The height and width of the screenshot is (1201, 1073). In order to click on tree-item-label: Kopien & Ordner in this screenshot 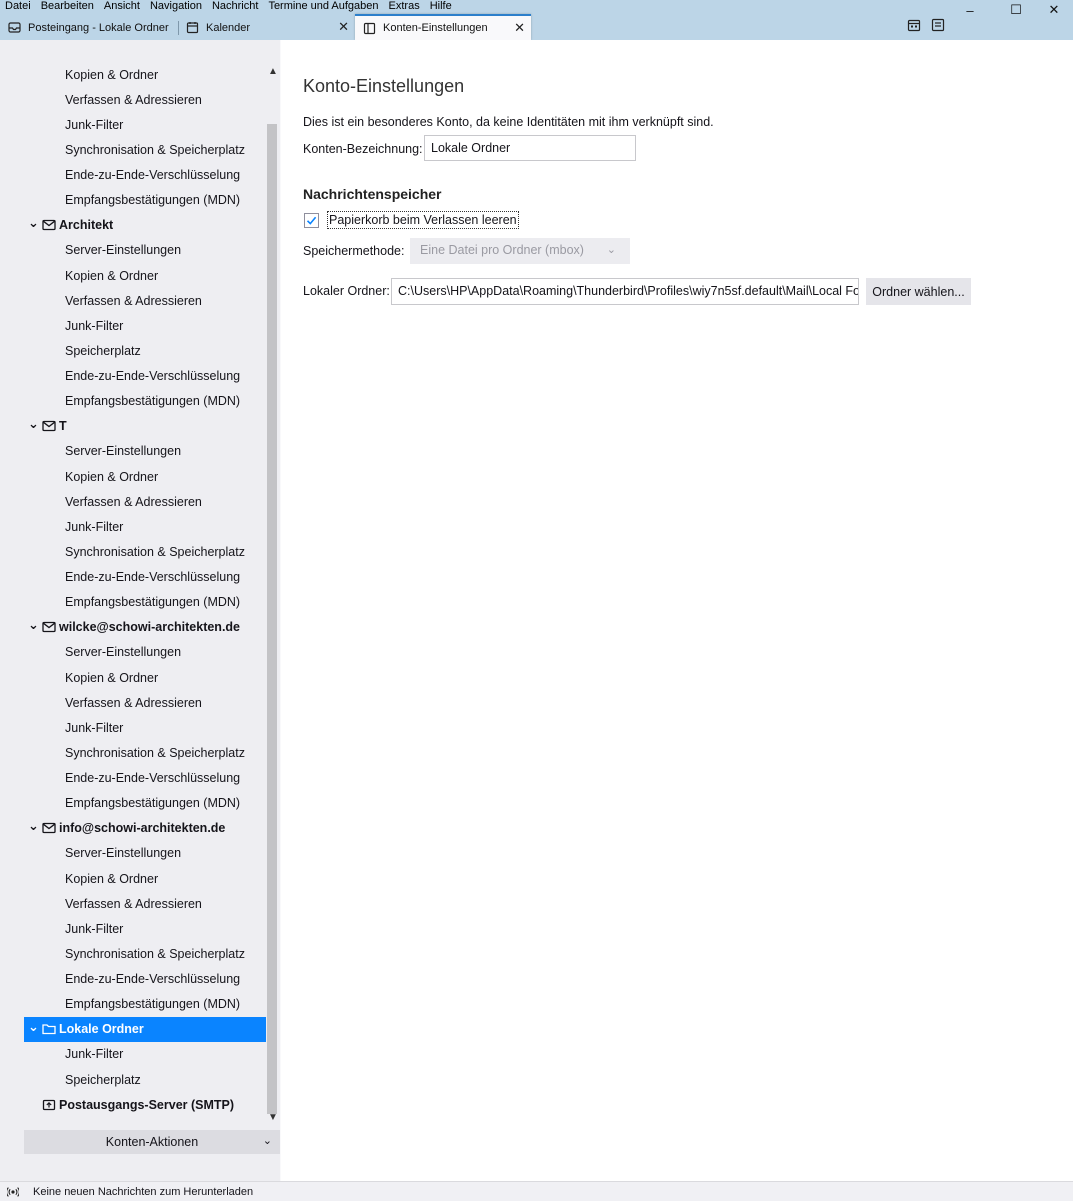, I will do `click(112, 74)`.